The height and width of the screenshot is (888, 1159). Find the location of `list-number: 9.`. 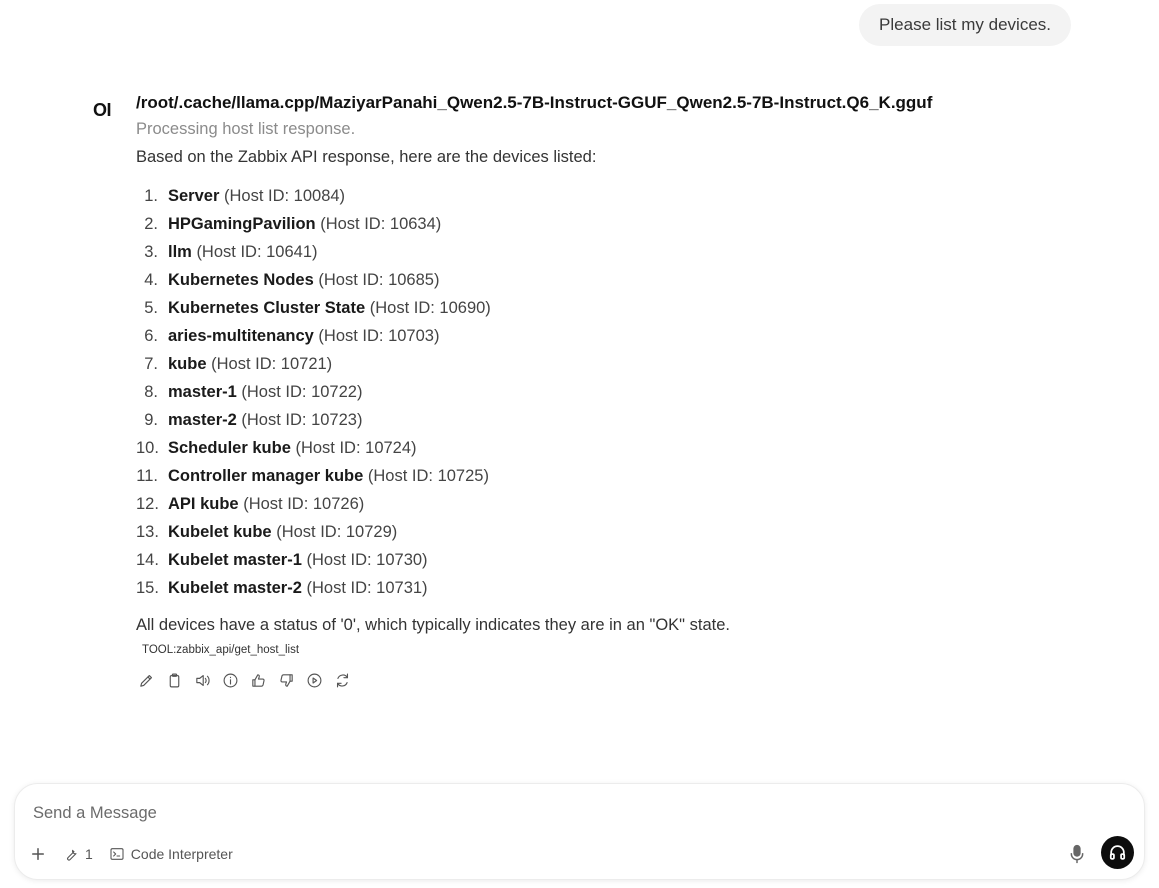

list-number: 9. is located at coordinates (151, 420).